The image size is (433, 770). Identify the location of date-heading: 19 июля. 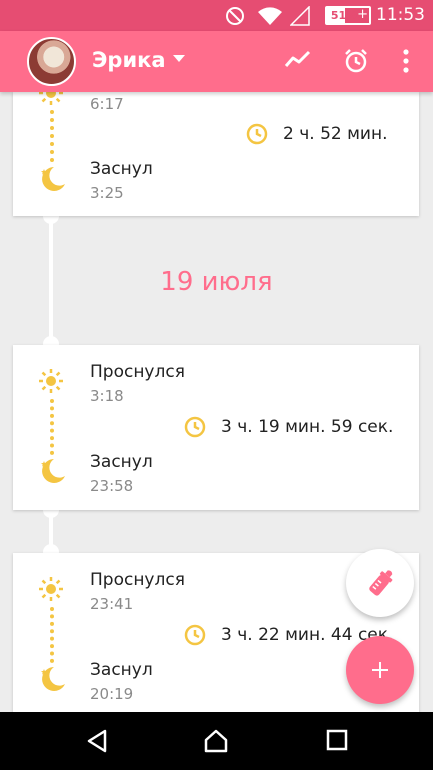
(216, 282).